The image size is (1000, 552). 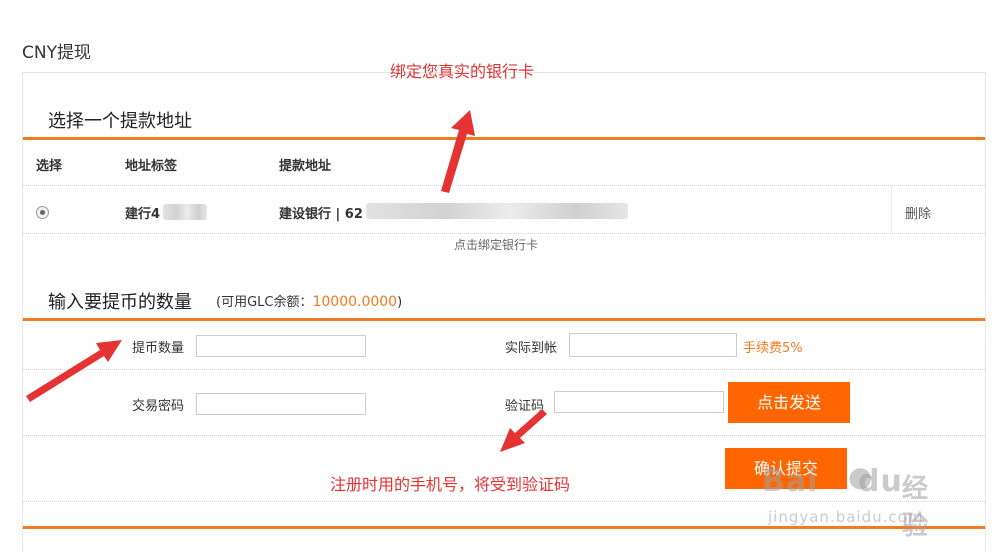 I want to click on arrow-left, so click(x=74, y=371).